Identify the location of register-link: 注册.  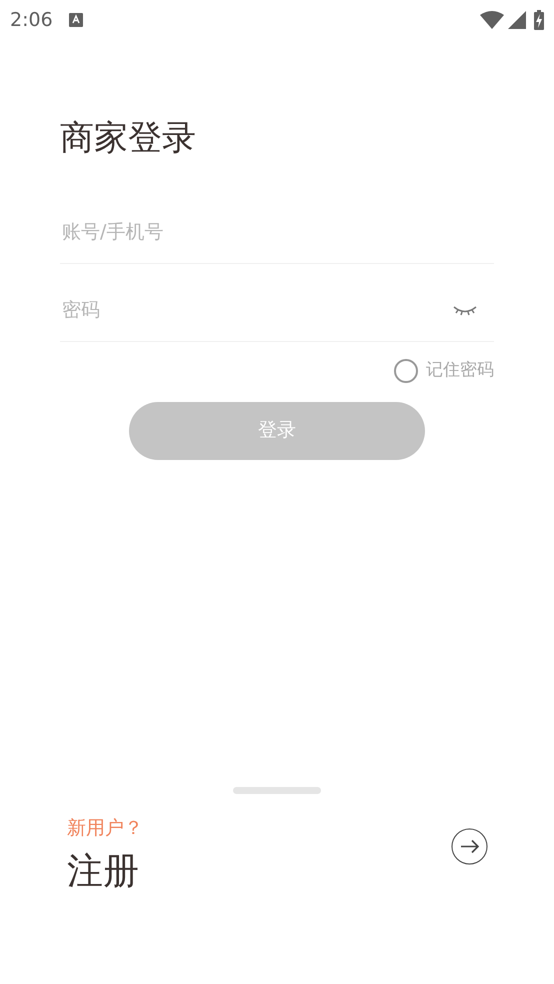
(103, 872).